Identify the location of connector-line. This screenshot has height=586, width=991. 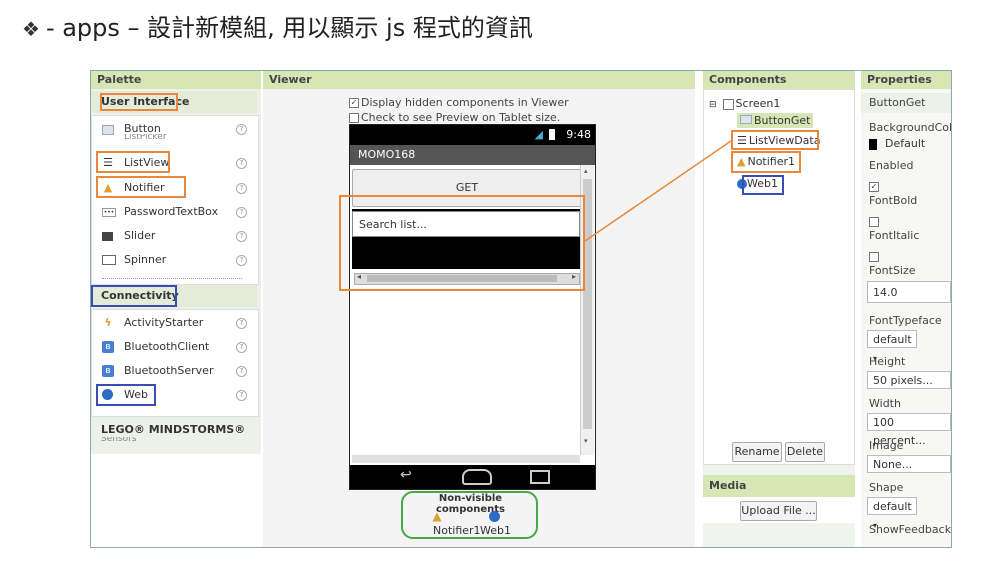
(658, 191).